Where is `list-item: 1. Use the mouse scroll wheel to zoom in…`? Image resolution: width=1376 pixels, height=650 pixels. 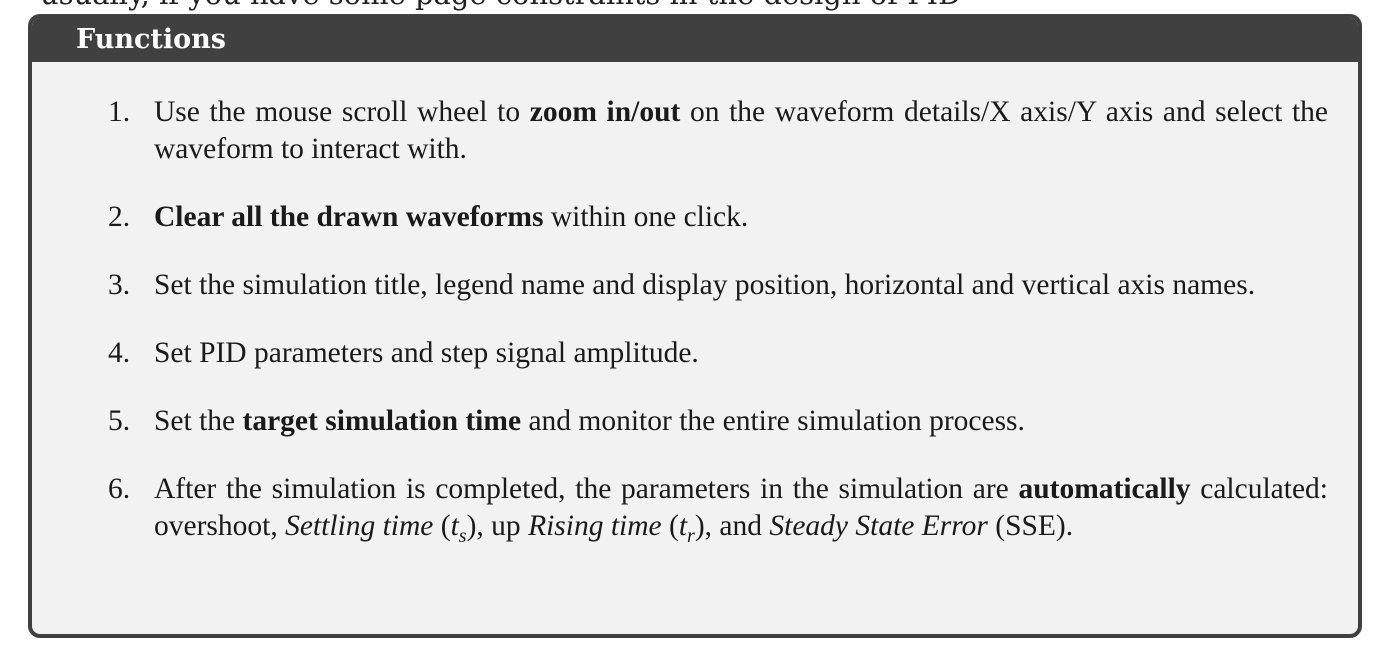
list-item: 1. Use the mouse scroll wheel to zoom in… is located at coordinates (718, 131).